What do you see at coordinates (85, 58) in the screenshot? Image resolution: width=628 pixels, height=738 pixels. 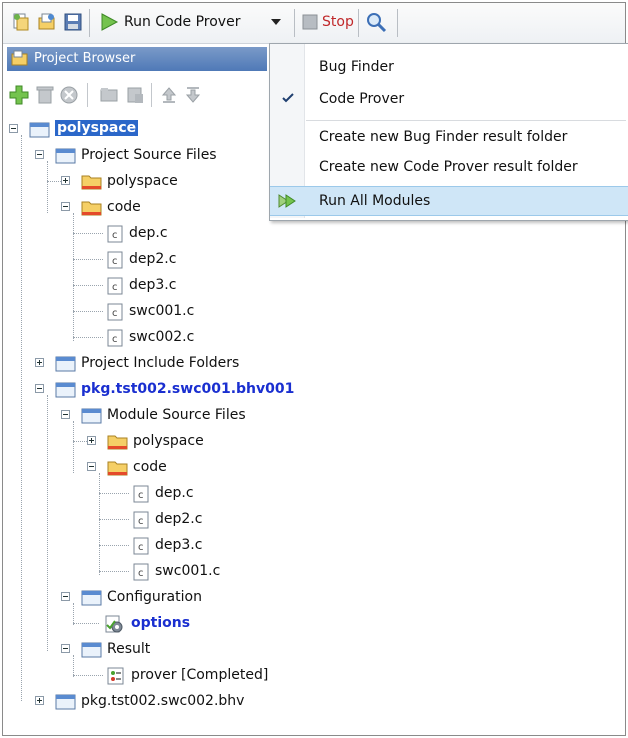 I see `project-browser-title: Project Browser` at bounding box center [85, 58].